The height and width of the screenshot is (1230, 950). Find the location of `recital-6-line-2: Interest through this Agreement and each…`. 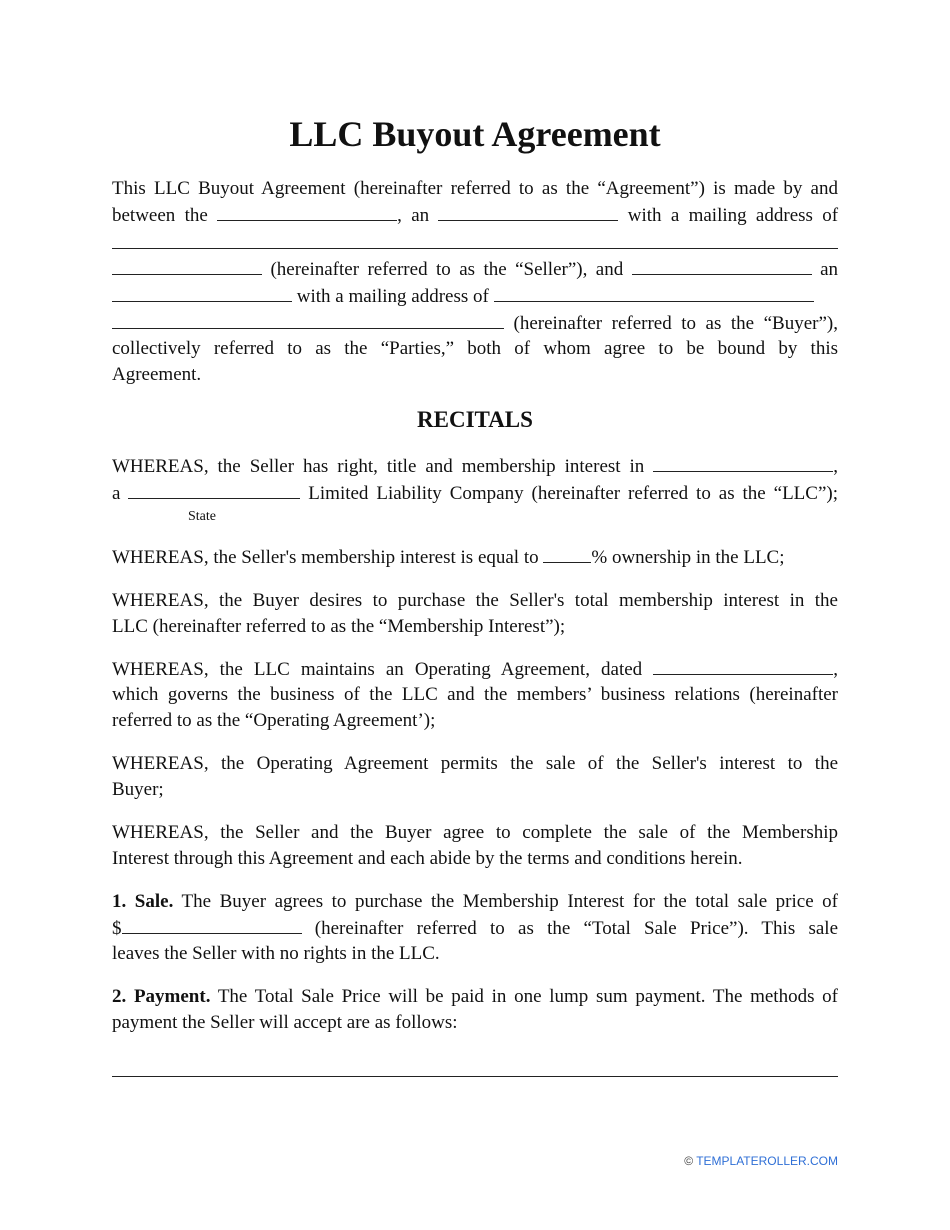

recital-6-line-2: Interest through this Agreement and each… is located at coordinates (427, 858).